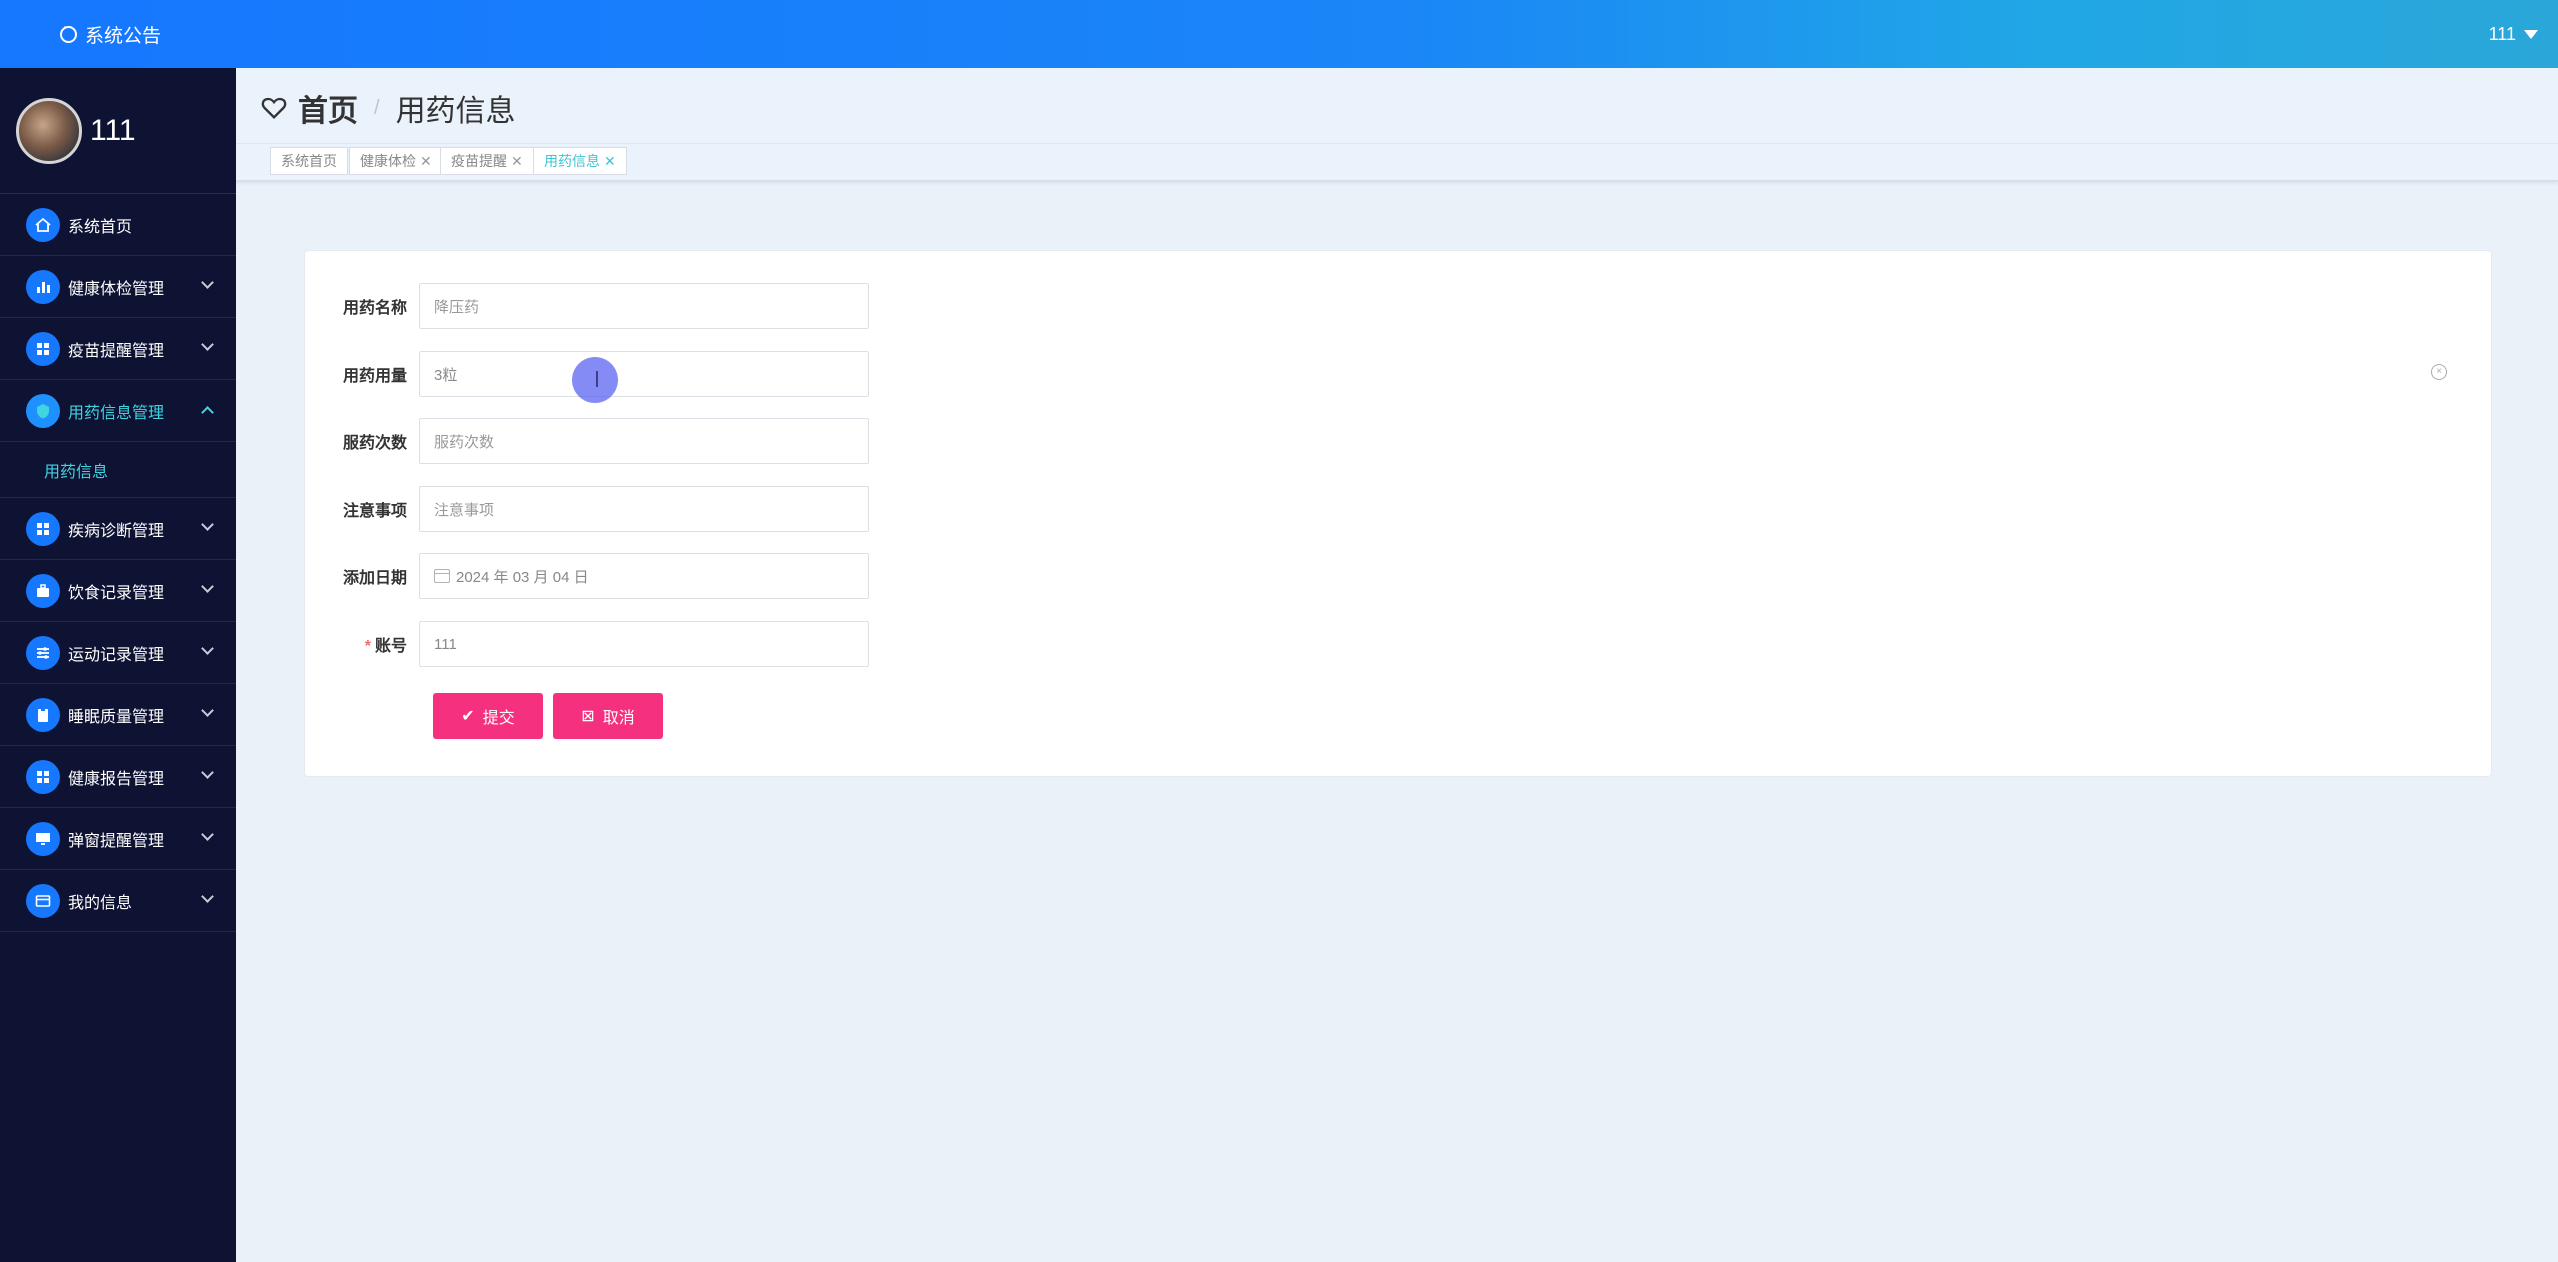 This screenshot has height=1262, width=2558. Describe the element at coordinates (390, 646) in the screenshot. I see `field-label-text: 账号` at that location.